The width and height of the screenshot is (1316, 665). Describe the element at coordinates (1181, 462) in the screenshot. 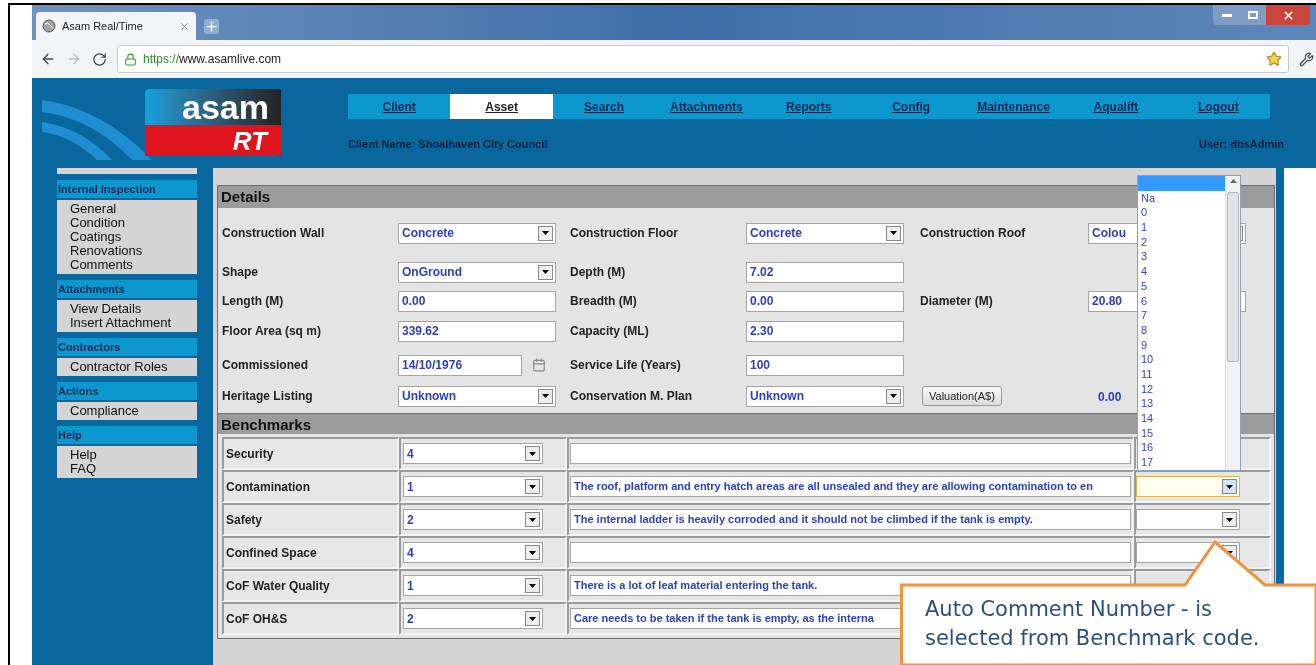

I see `dropdown-option: 17` at that location.